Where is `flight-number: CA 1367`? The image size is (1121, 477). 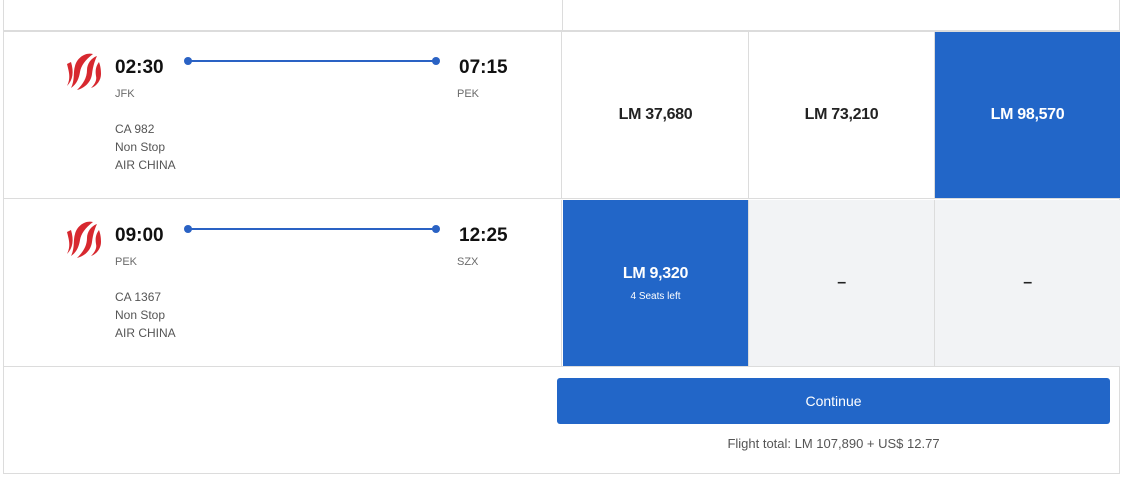
flight-number: CA 1367 is located at coordinates (138, 297).